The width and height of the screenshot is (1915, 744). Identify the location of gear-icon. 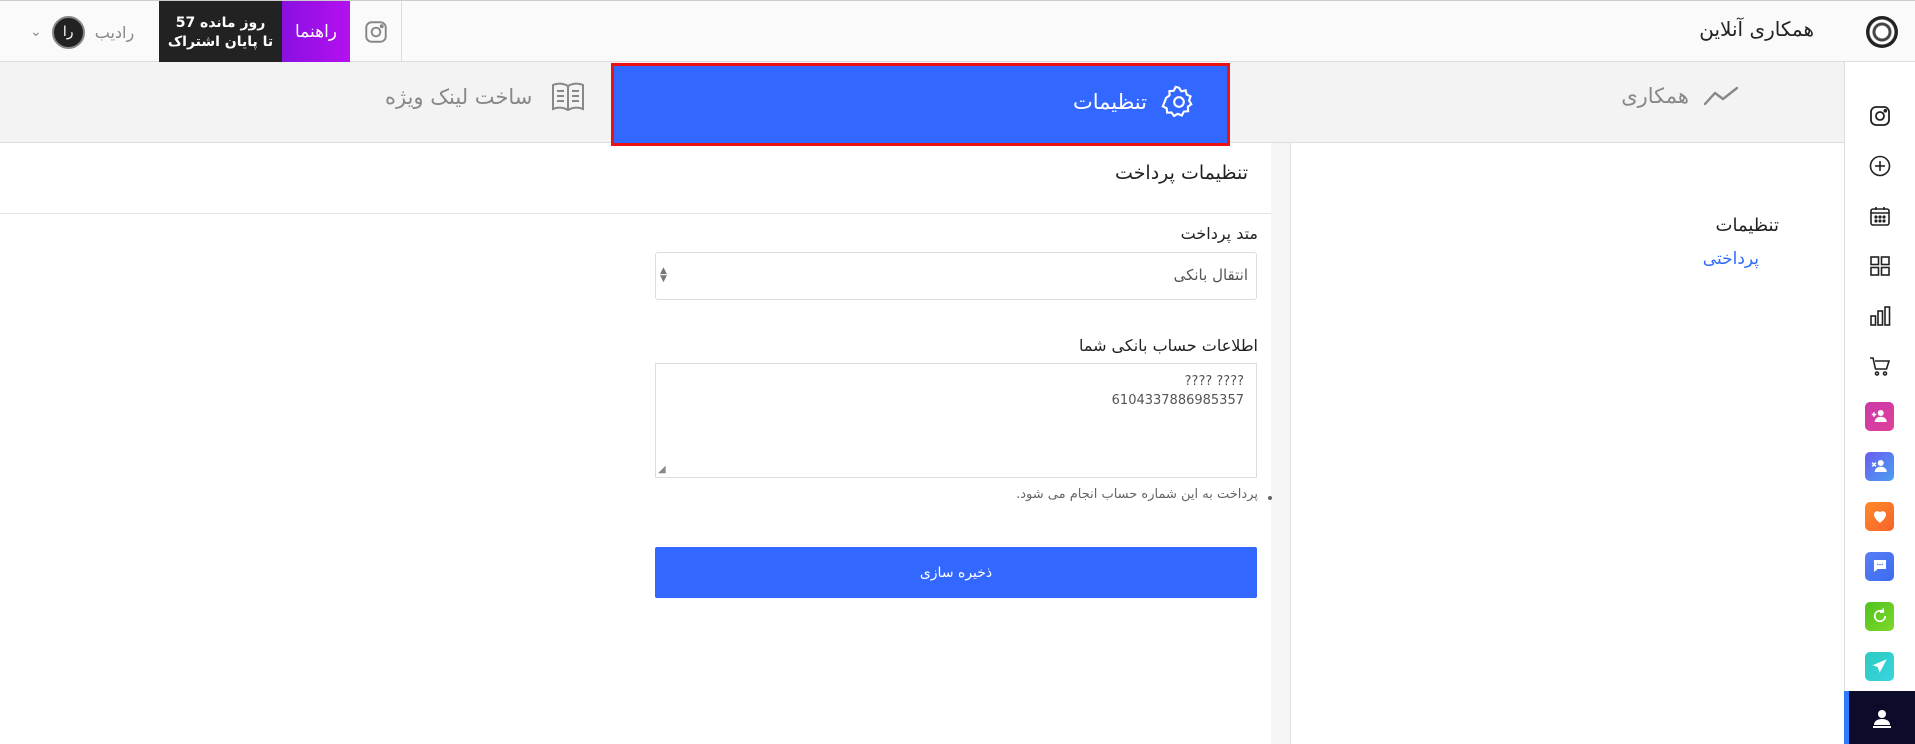
(1177, 101).